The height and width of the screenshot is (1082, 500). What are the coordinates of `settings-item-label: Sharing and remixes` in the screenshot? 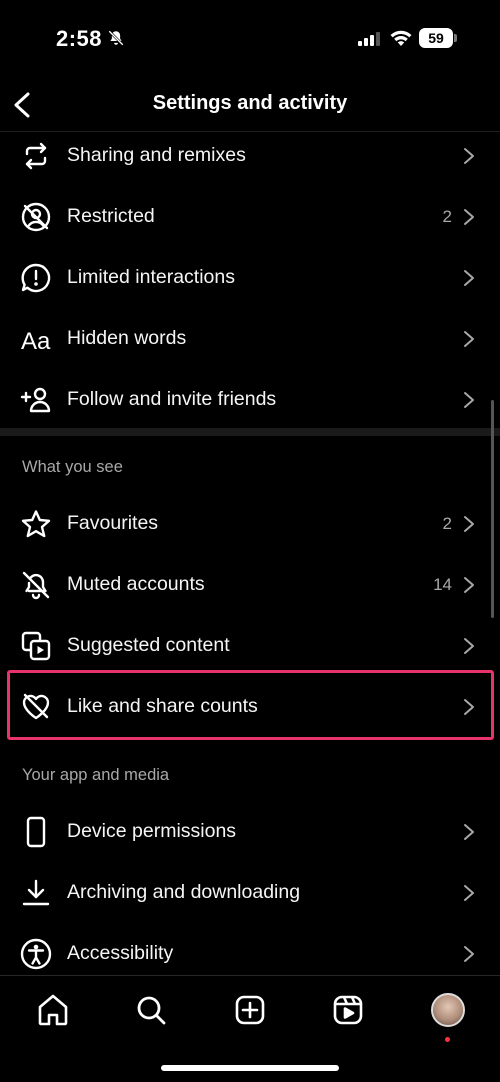 It's located at (156, 155).